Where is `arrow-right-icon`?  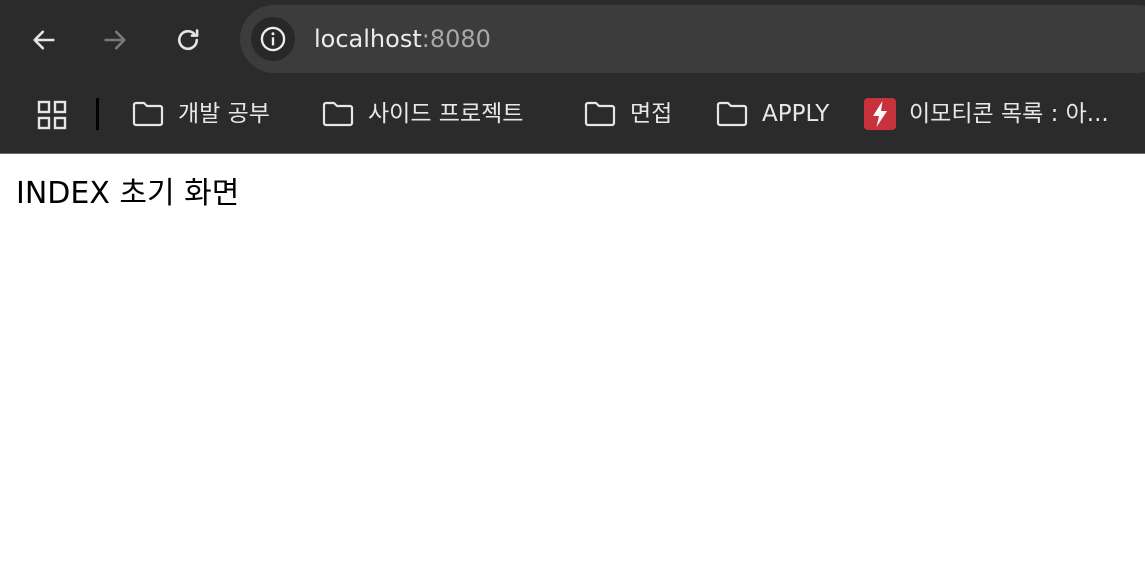
arrow-right-icon is located at coordinates (115, 40).